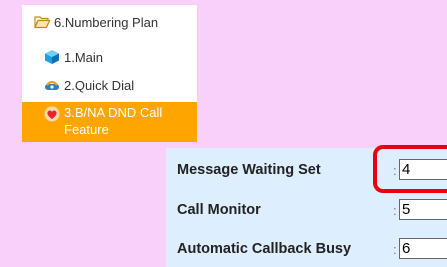 The width and height of the screenshot is (447, 267). I want to click on tree-item-bna-dnd-call-feature: 3.B/NA DND Call Feature, so click(109, 122).